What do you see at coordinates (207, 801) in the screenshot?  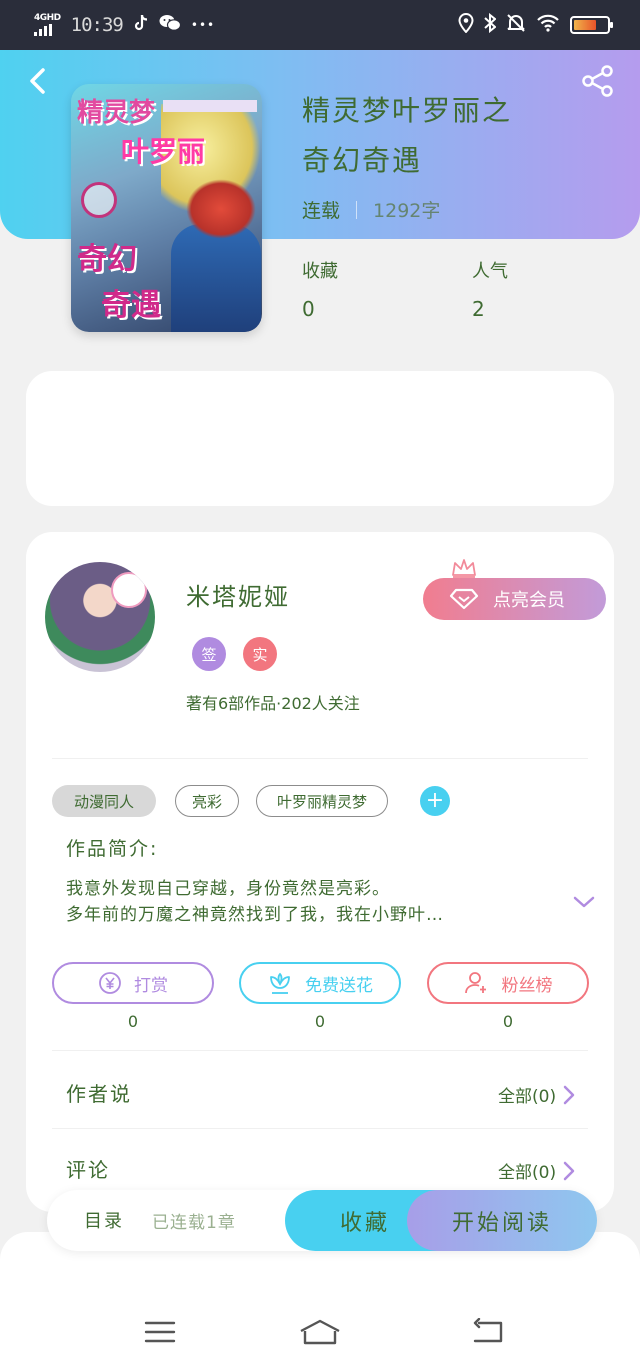 I see `tag-chip: 亮彩` at bounding box center [207, 801].